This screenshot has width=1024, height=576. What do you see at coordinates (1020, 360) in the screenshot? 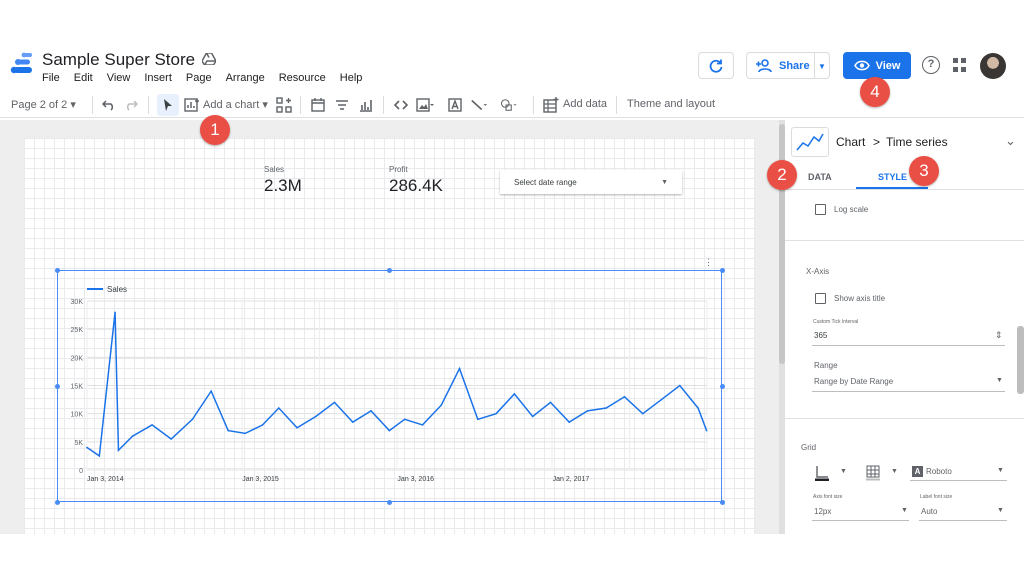
I see `panel-scrollbar-thumb` at bounding box center [1020, 360].